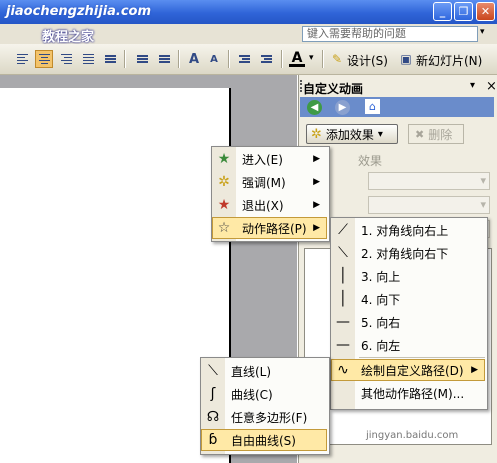 The height and width of the screenshot is (463, 497). Describe the element at coordinates (213, 394) in the screenshot. I see `curve-icon: ʃ` at that location.